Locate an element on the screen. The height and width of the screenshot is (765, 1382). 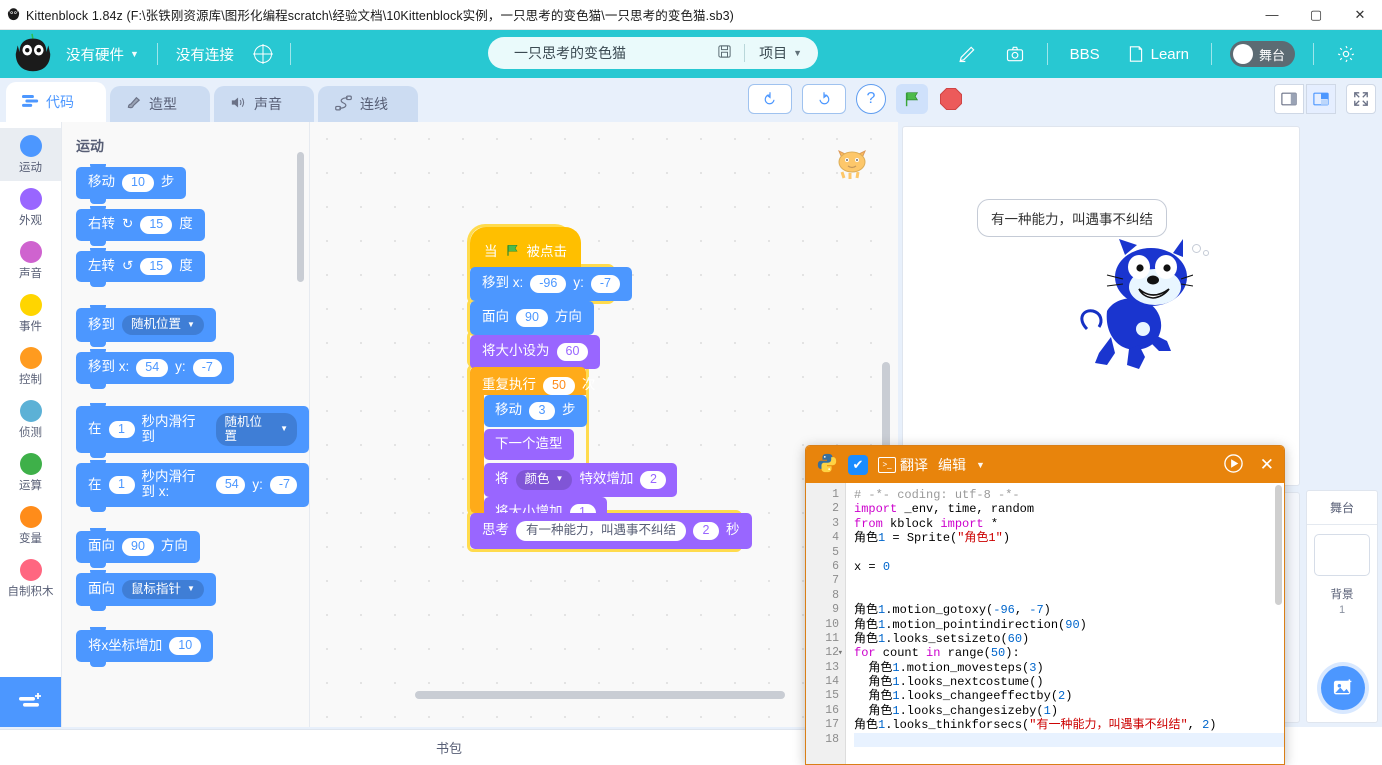
bbs-link: BBS is located at coordinates (1085, 54).